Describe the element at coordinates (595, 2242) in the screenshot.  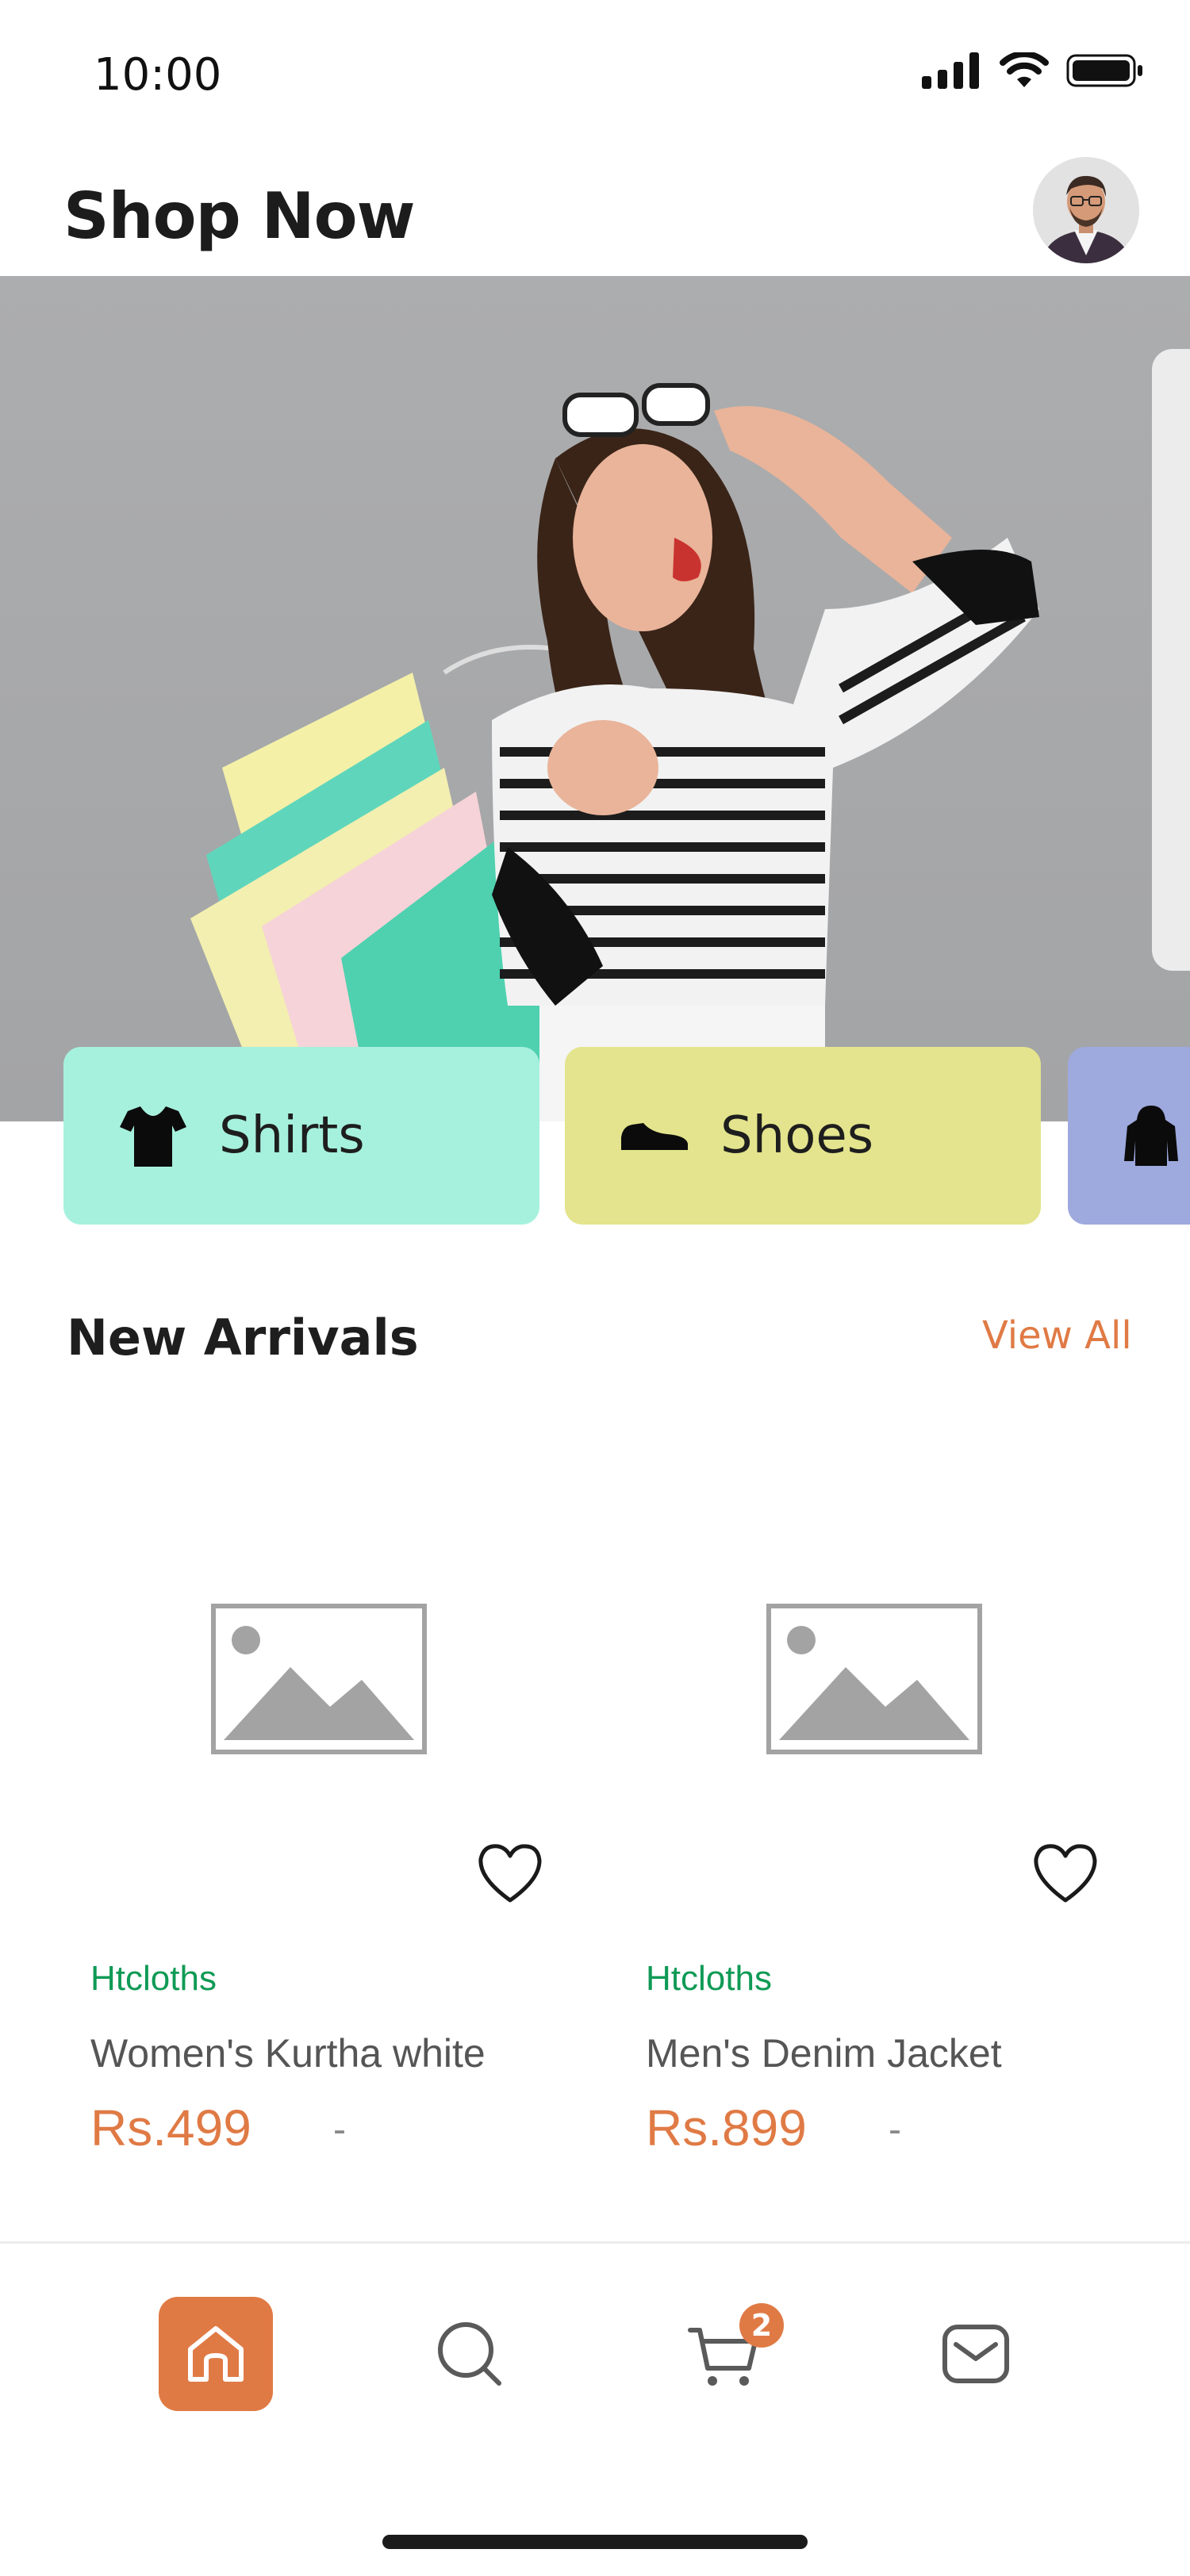
I see `nav-divider` at that location.